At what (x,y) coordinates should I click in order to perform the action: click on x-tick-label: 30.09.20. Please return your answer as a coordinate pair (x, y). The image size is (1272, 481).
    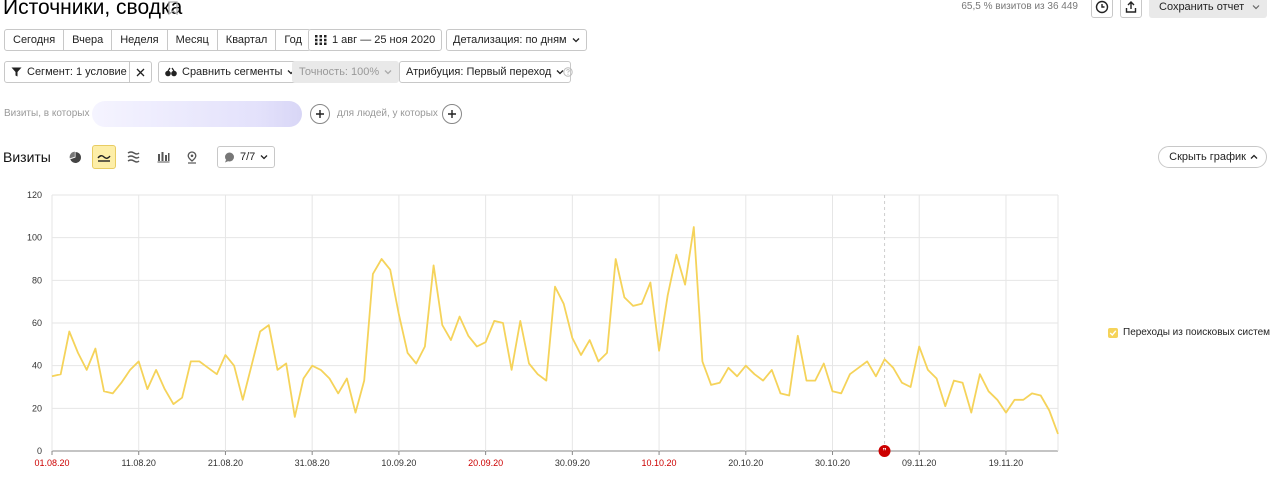
    Looking at the image, I should click on (572, 463).